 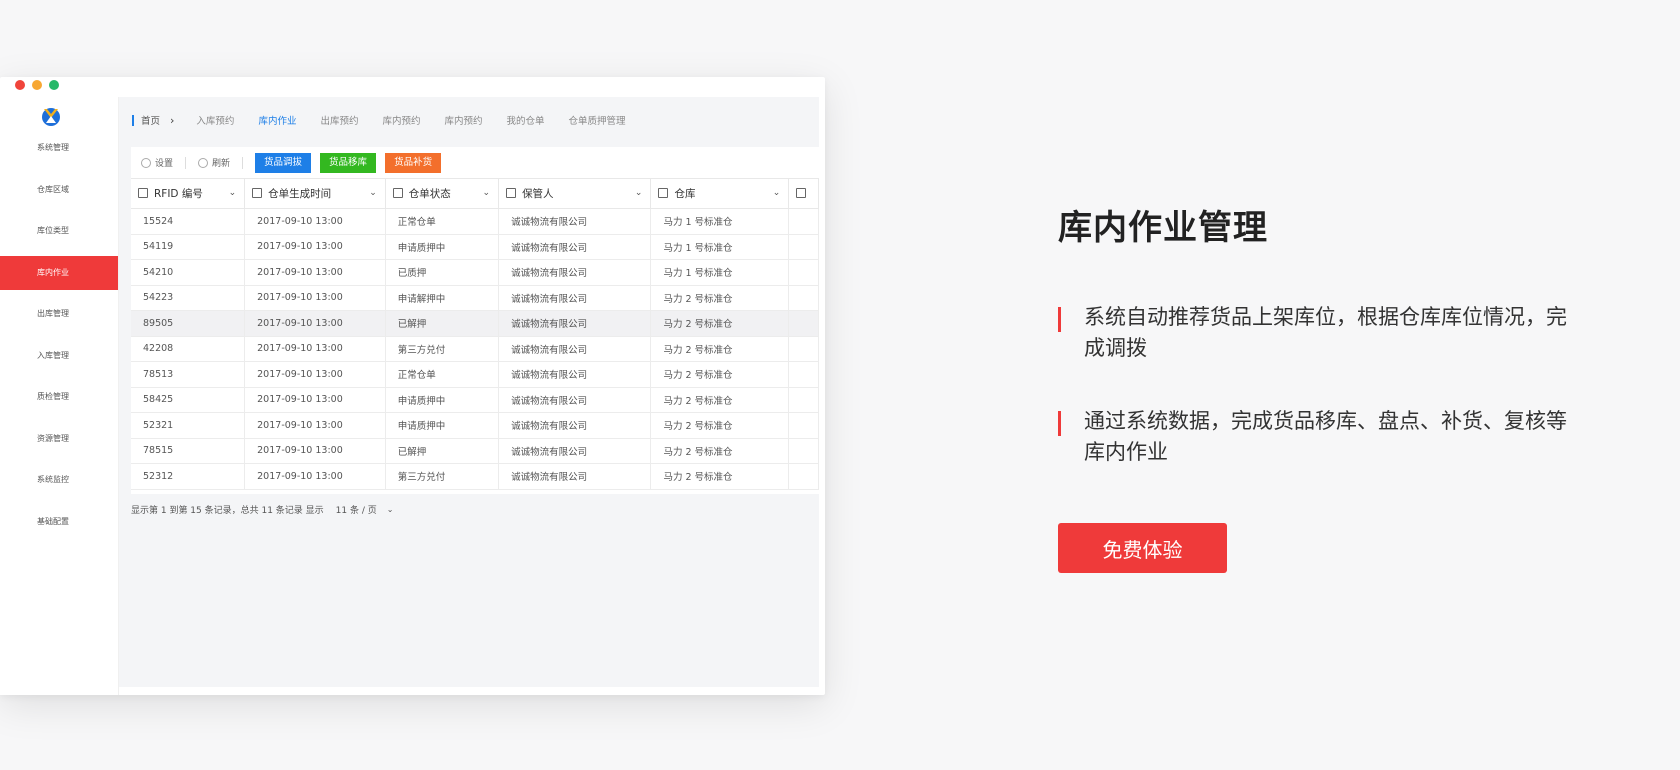 I want to click on window-controls, so click(x=37, y=85).